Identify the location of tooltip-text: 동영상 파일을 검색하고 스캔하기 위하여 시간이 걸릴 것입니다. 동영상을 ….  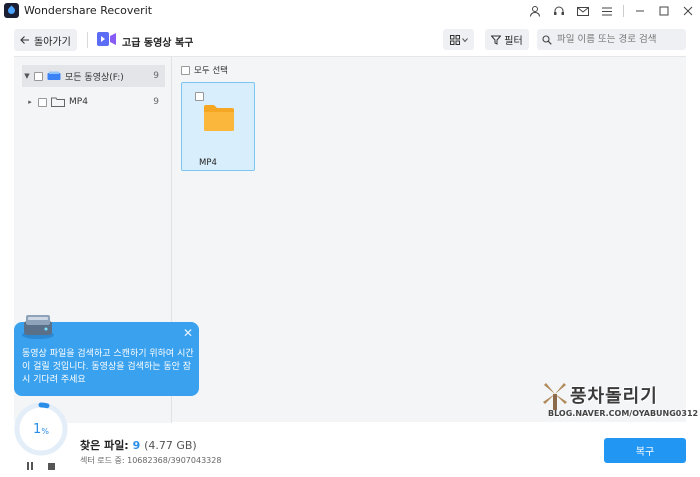
(108, 367).